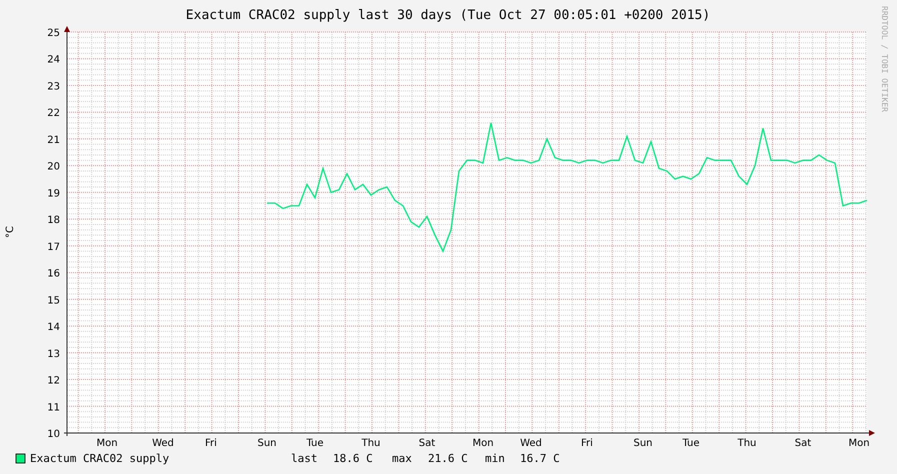 Image resolution: width=897 pixels, height=474 pixels. Describe the element at coordinates (53, 167) in the screenshot. I see `y-tick-label: 20` at that location.